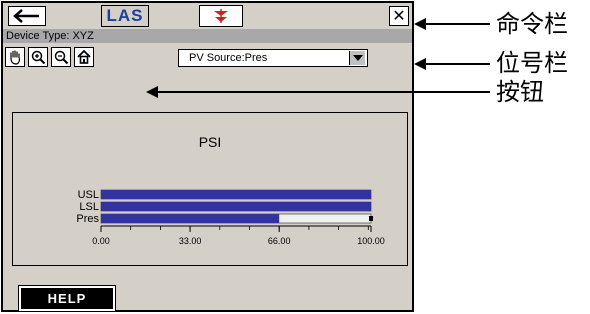  What do you see at coordinates (50, 36) in the screenshot?
I see `device-type-label: Device Type: XYZ` at bounding box center [50, 36].